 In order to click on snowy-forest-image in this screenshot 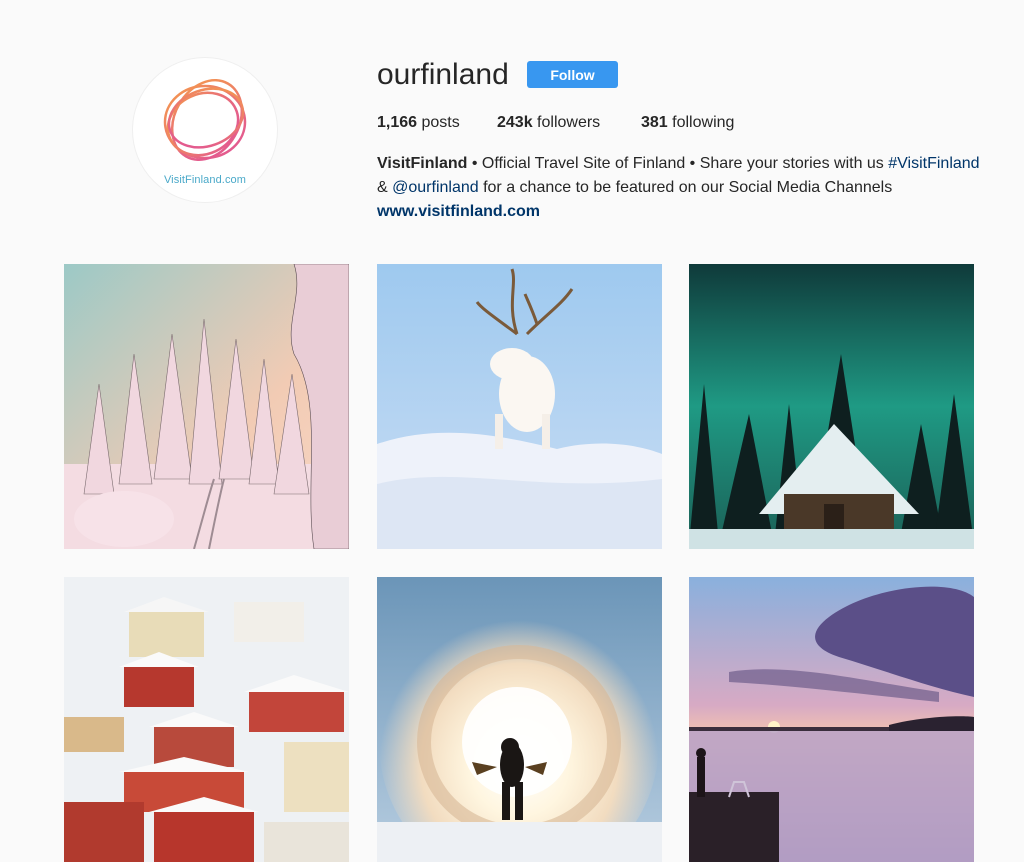, I will do `click(206, 406)`.